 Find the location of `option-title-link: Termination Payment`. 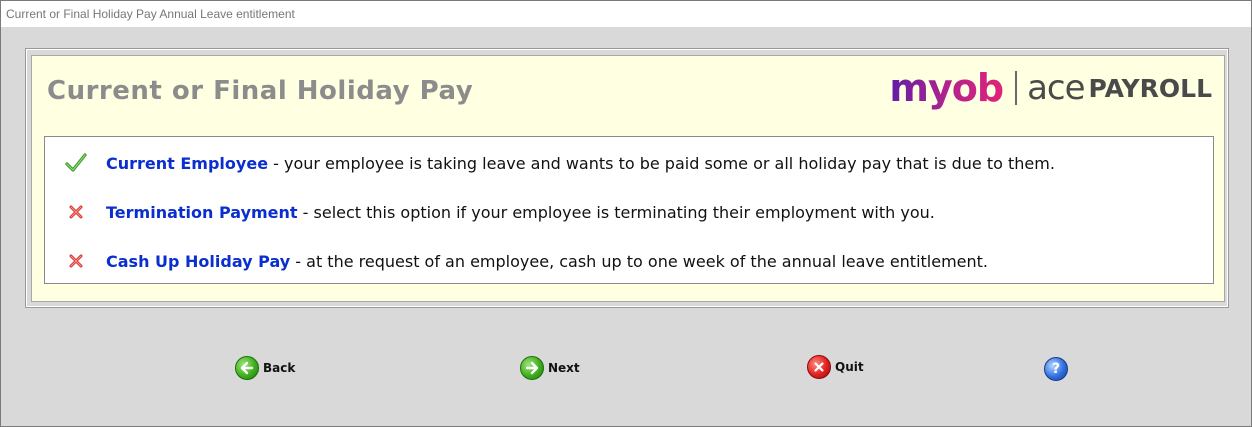

option-title-link: Termination Payment is located at coordinates (202, 212).